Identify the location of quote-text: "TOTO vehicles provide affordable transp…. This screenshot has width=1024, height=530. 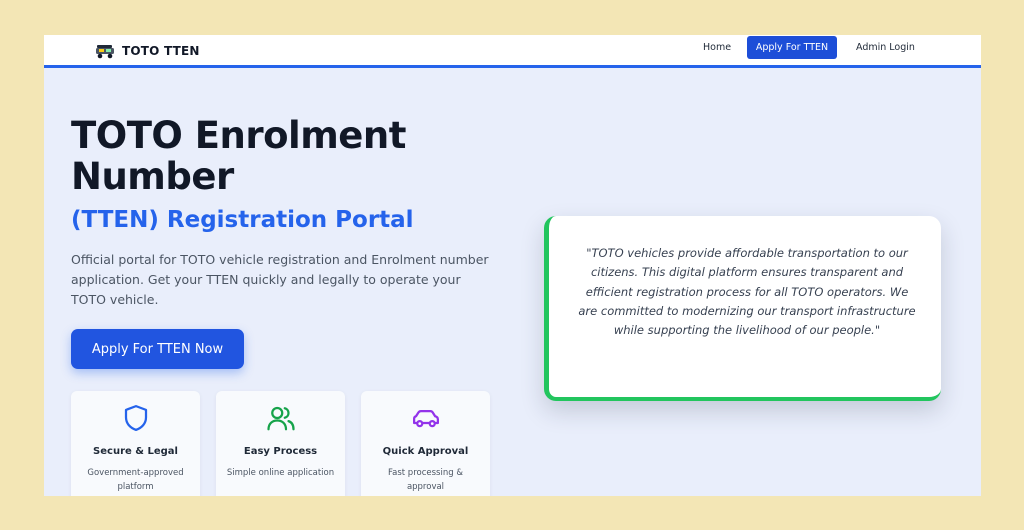
(747, 292).